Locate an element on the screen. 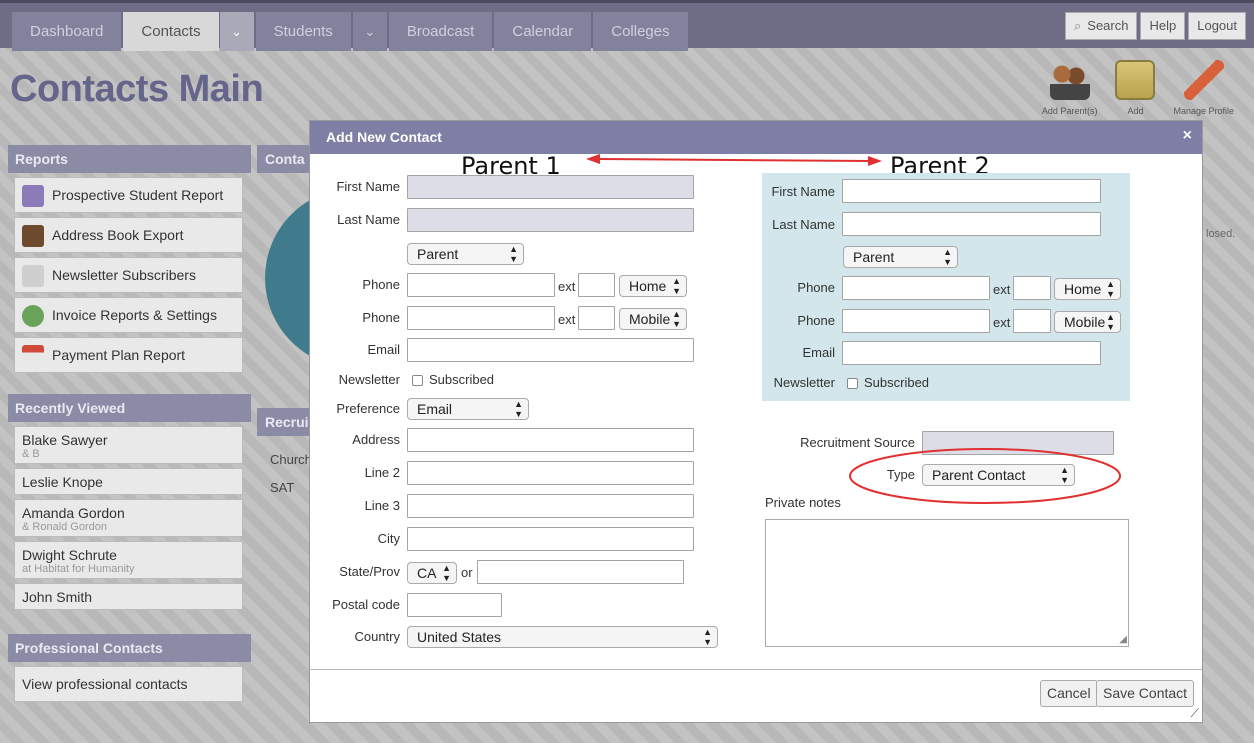 Image resolution: width=1254 pixels, height=743 pixels. city-input is located at coordinates (550, 539).